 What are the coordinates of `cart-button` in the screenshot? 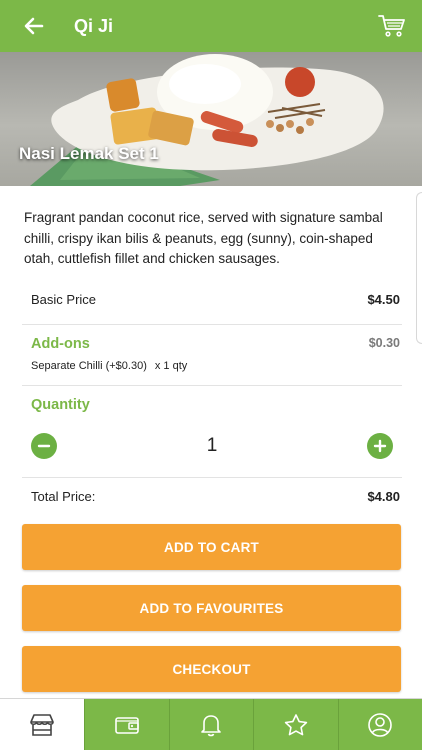 It's located at (392, 26).